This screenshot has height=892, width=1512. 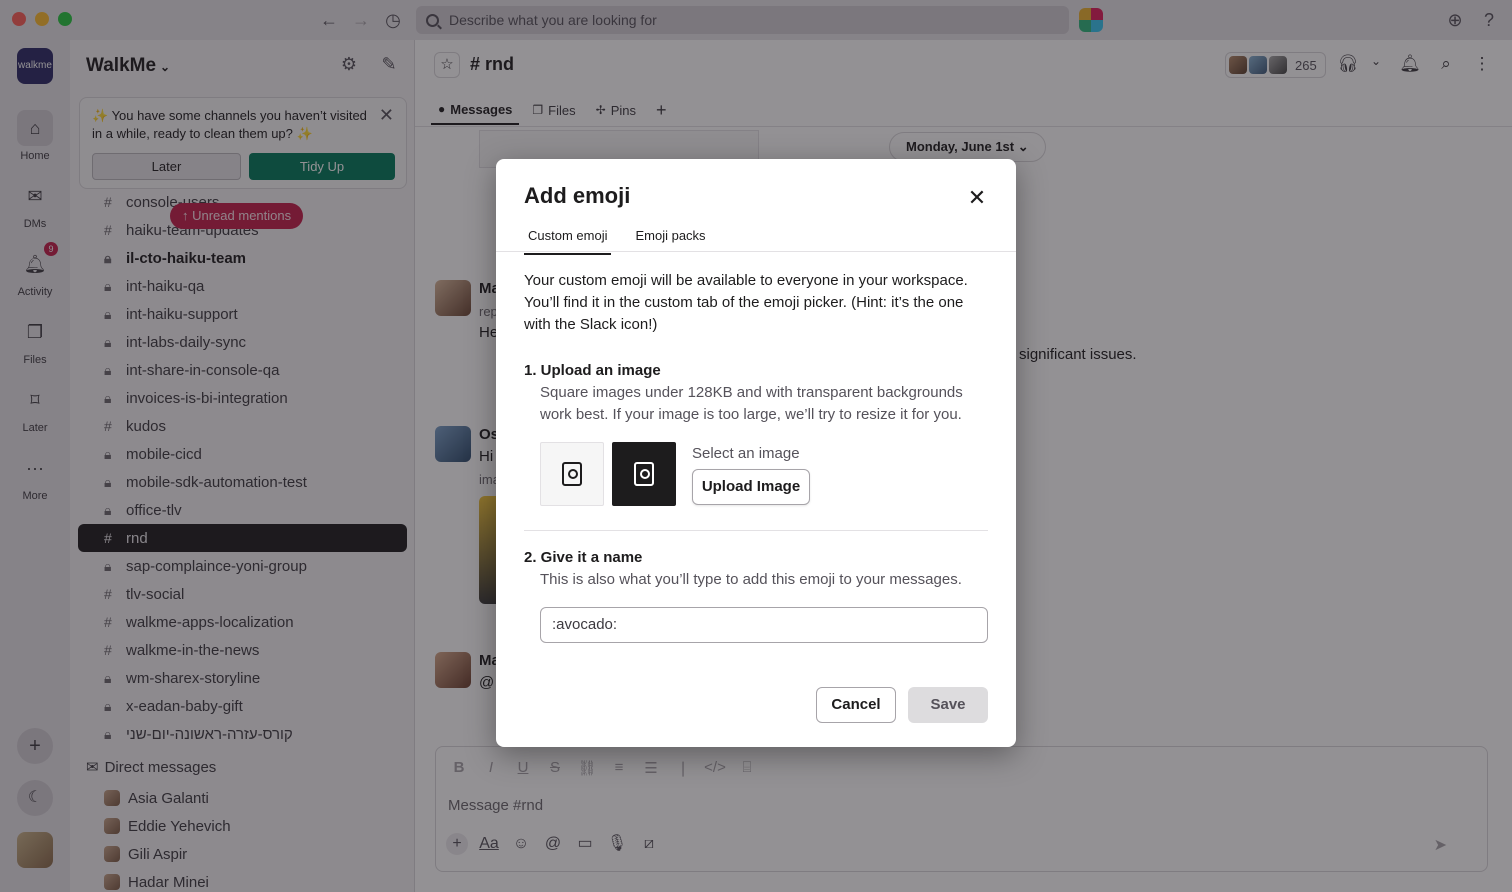 What do you see at coordinates (577, 195) in the screenshot?
I see `dialog-title: Add emoji` at bounding box center [577, 195].